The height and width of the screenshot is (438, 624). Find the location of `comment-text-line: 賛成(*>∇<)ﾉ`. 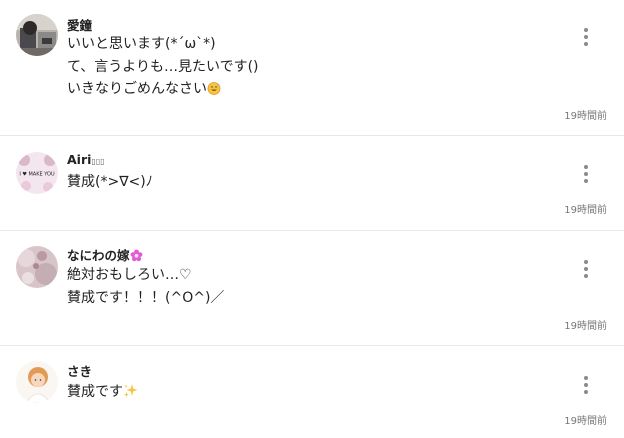

comment-text-line: 賛成(*>∇<)ﾉ is located at coordinates (110, 182).